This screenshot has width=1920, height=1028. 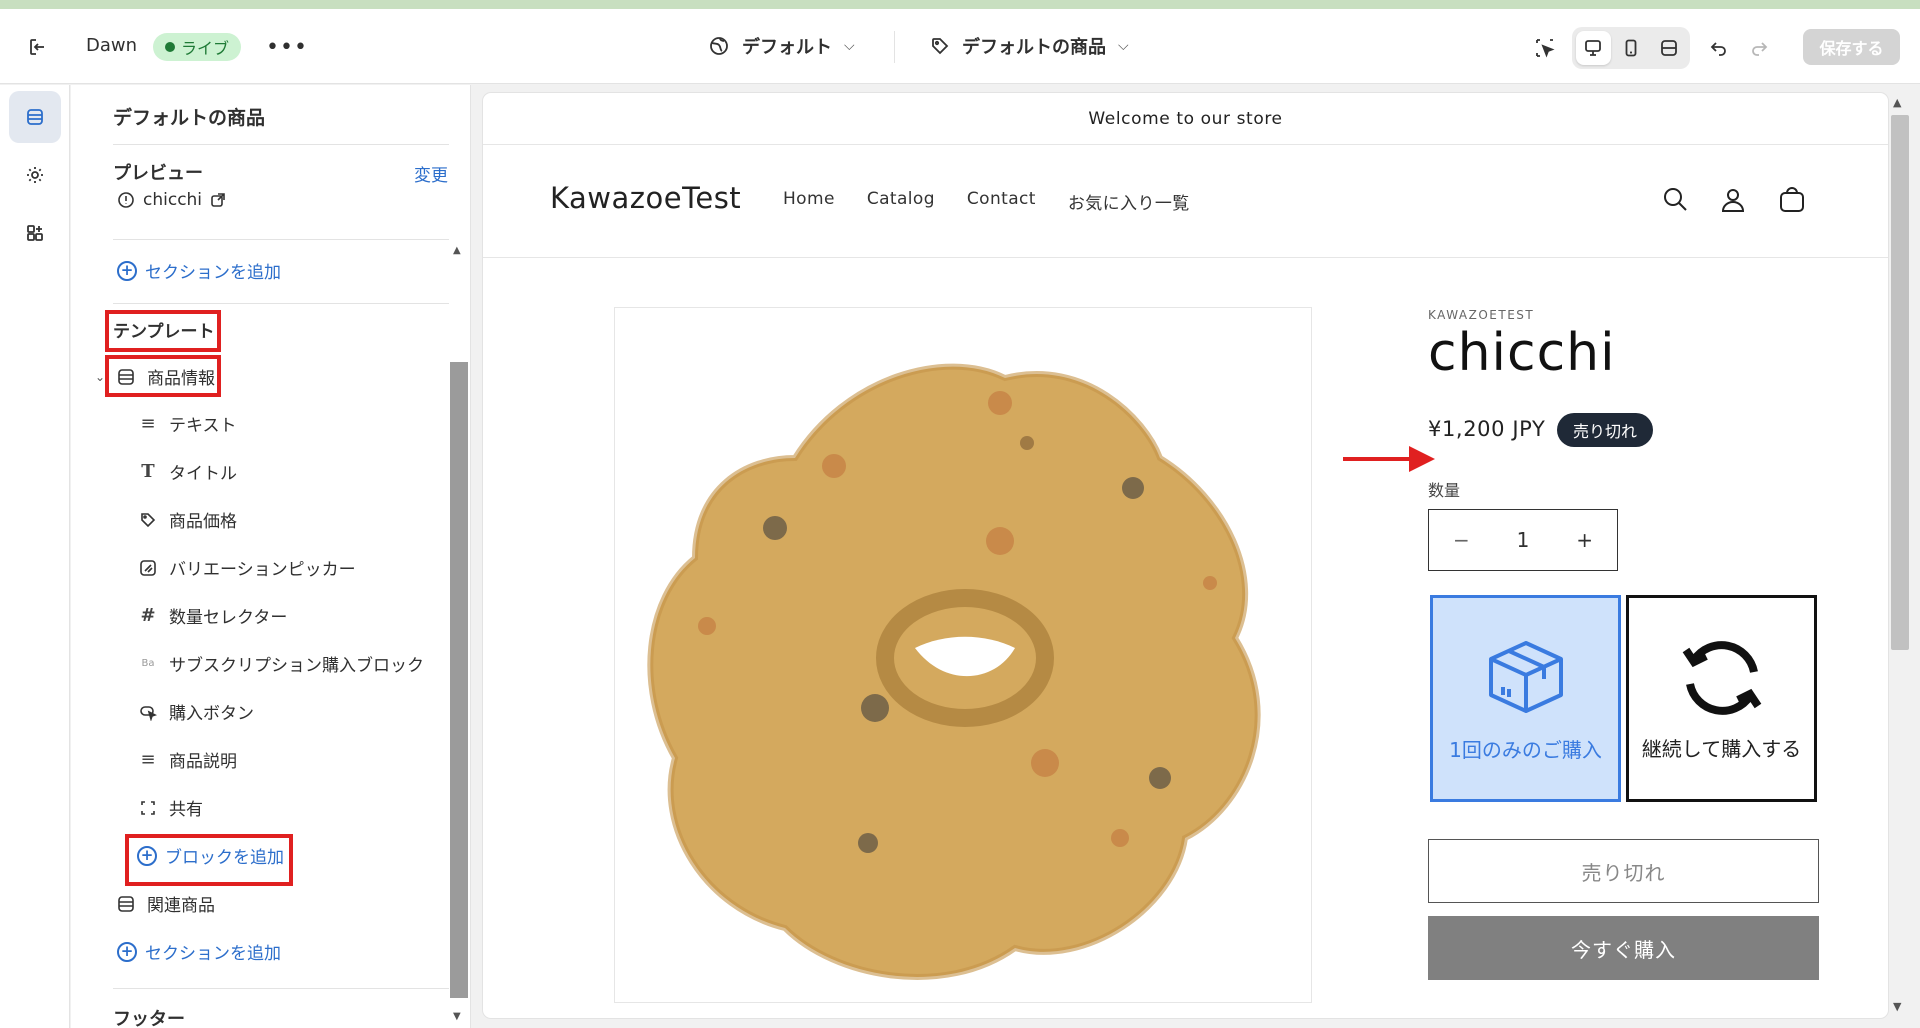 What do you see at coordinates (1593, 48) in the screenshot?
I see `desktop-view-icon` at bounding box center [1593, 48].